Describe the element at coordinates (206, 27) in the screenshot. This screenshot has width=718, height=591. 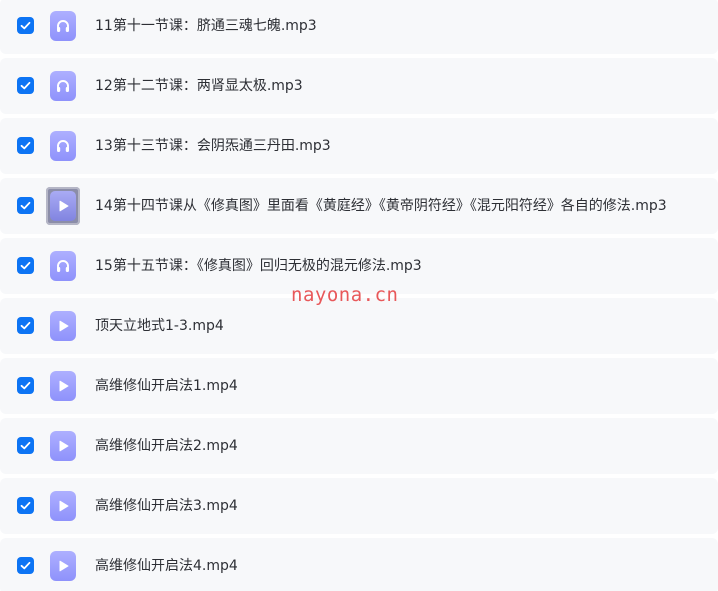
I see `file-name: 11第十一节课：脐通三魂七魄.mp3` at that location.